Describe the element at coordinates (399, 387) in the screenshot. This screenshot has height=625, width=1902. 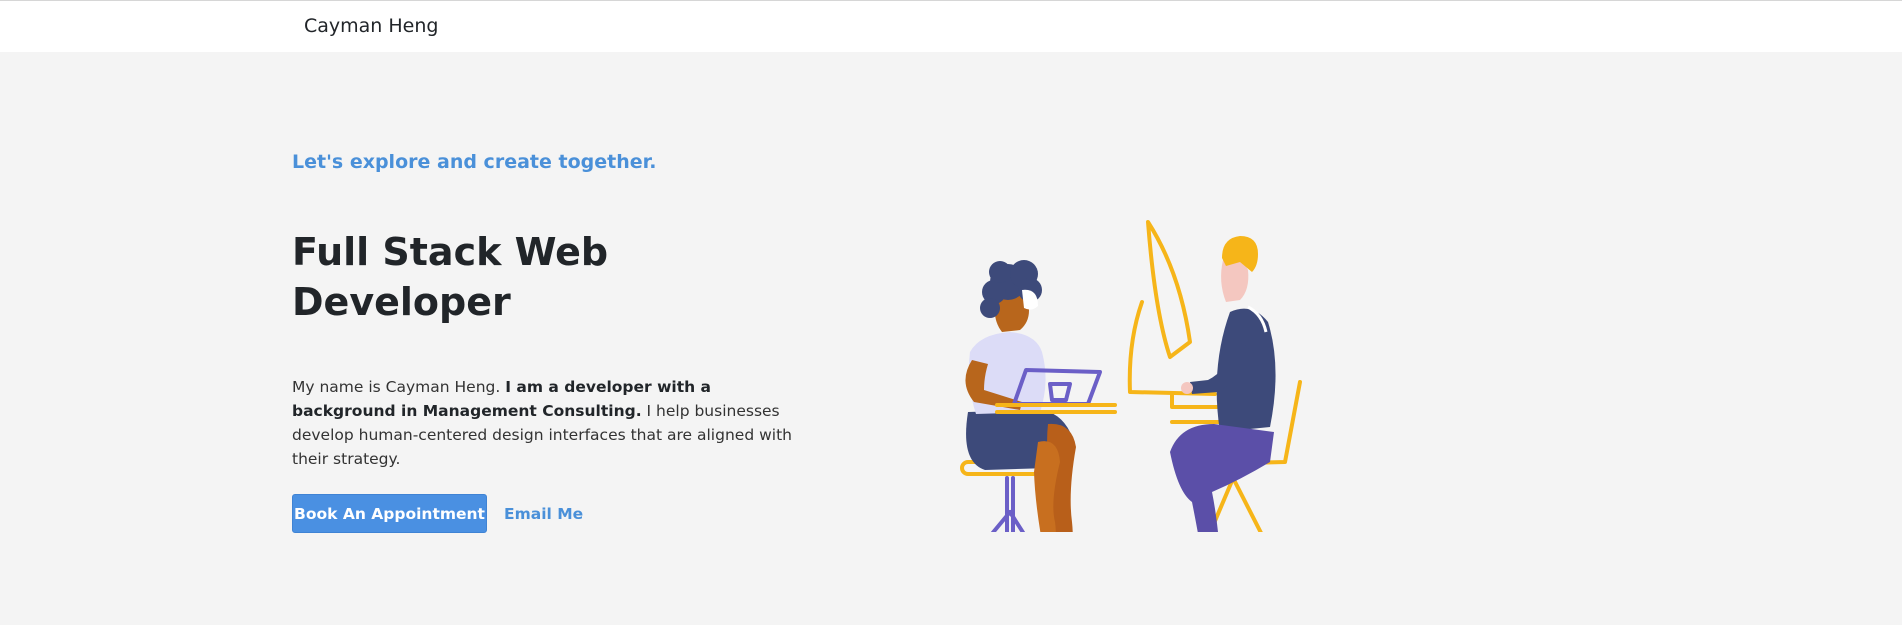
I see `intro-text-1: My name is Cayman Heng.` at that location.